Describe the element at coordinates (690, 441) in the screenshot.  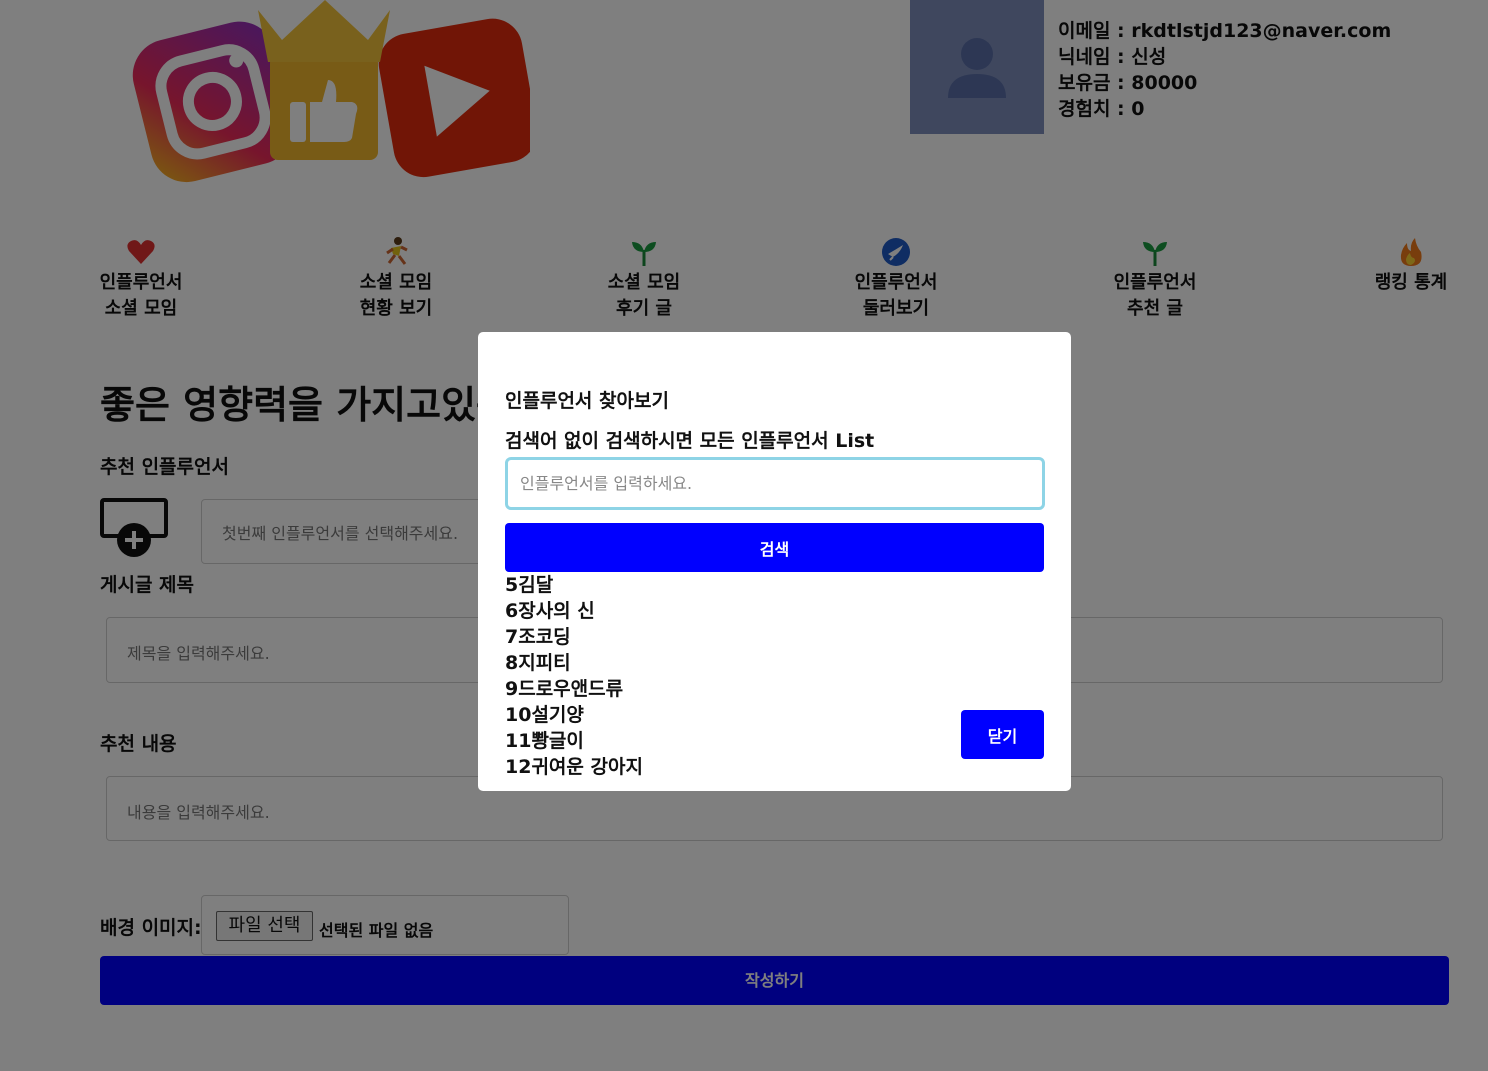
I see `modal-hint: 검색어 없이 검색하시면 모든 인플루언서 List` at that location.